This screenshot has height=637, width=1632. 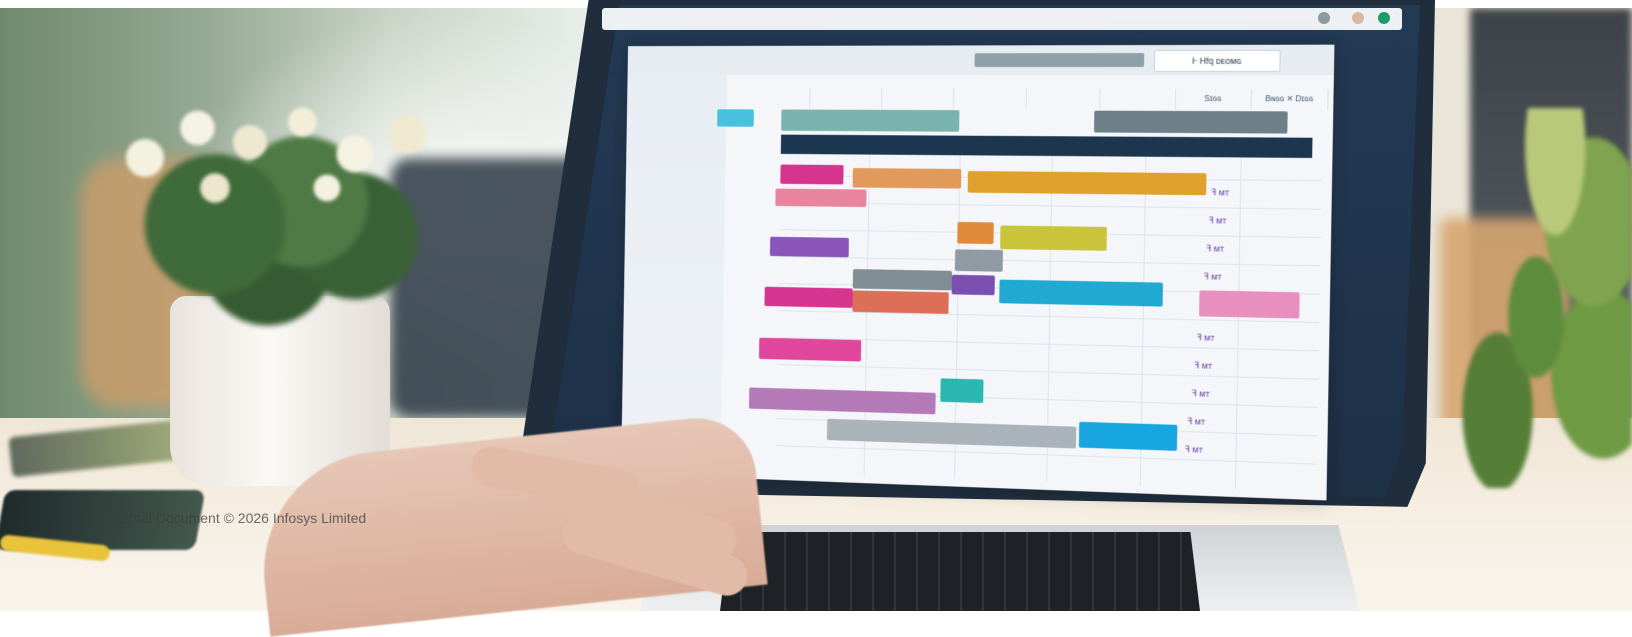 What do you see at coordinates (238, 518) in the screenshot?
I see `watermark-text: xternal Document © 2026 Infosys Limited` at bounding box center [238, 518].